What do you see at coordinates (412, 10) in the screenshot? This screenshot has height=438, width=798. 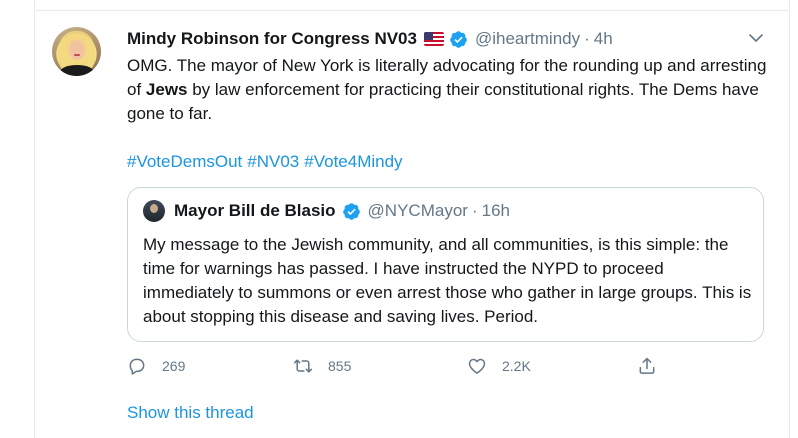 I see `divider` at bounding box center [412, 10].